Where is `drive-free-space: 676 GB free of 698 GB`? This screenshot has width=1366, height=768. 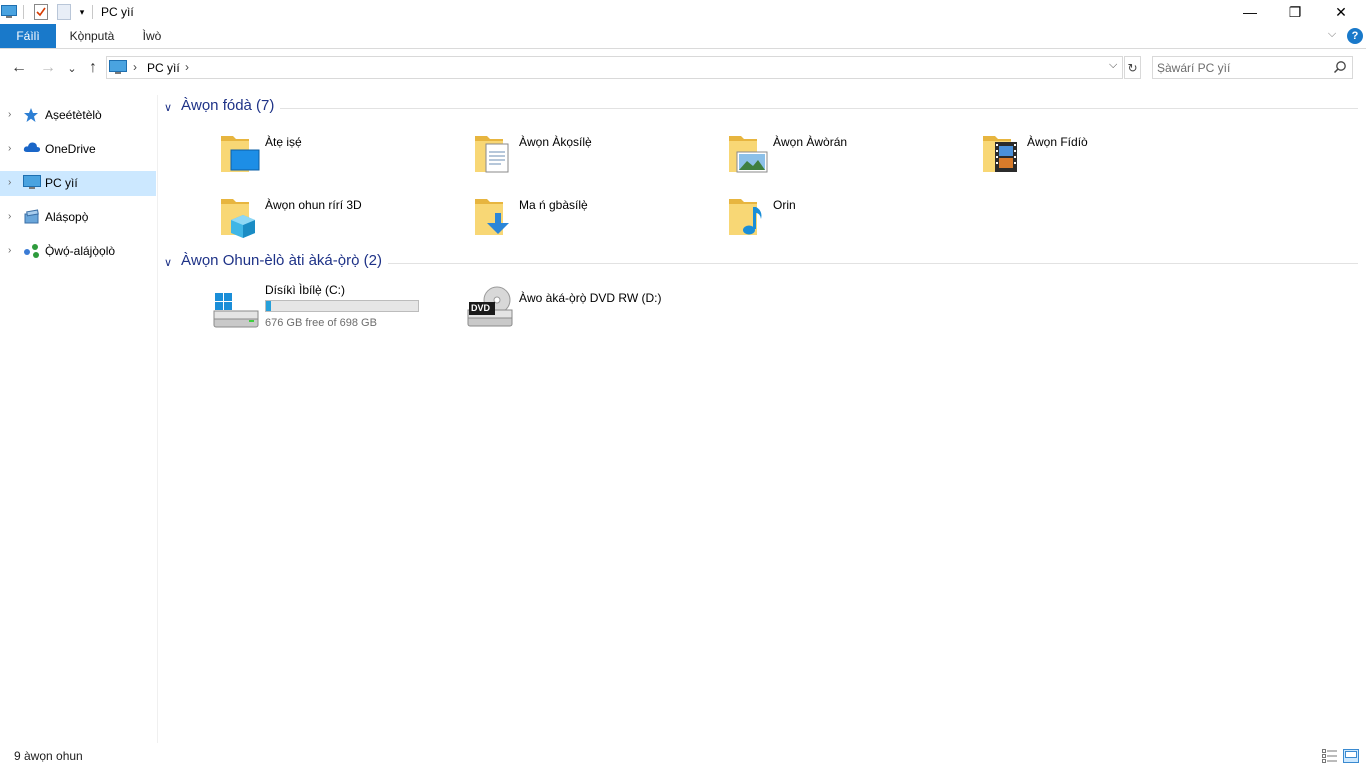 drive-free-space: 676 GB free of 698 GB is located at coordinates (321, 323).